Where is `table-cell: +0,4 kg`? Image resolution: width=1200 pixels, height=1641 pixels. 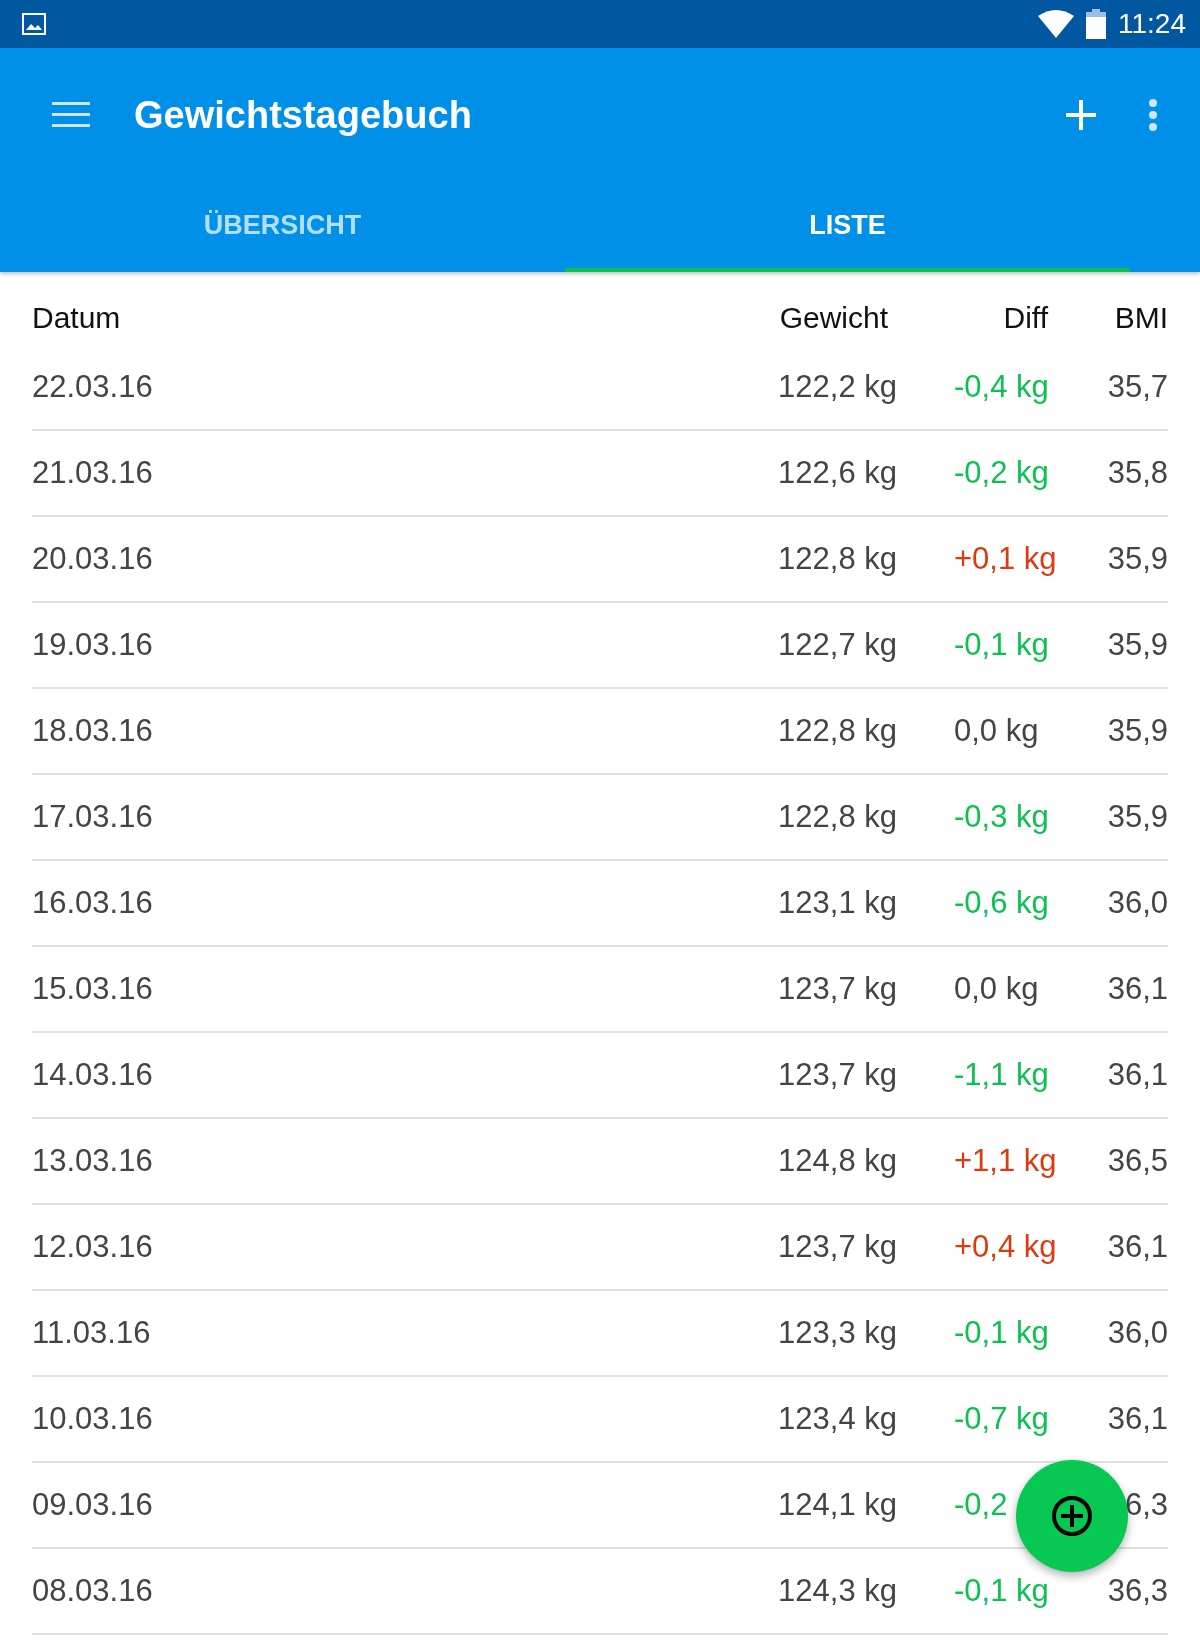
table-cell: +0,4 kg is located at coordinates (1005, 1246).